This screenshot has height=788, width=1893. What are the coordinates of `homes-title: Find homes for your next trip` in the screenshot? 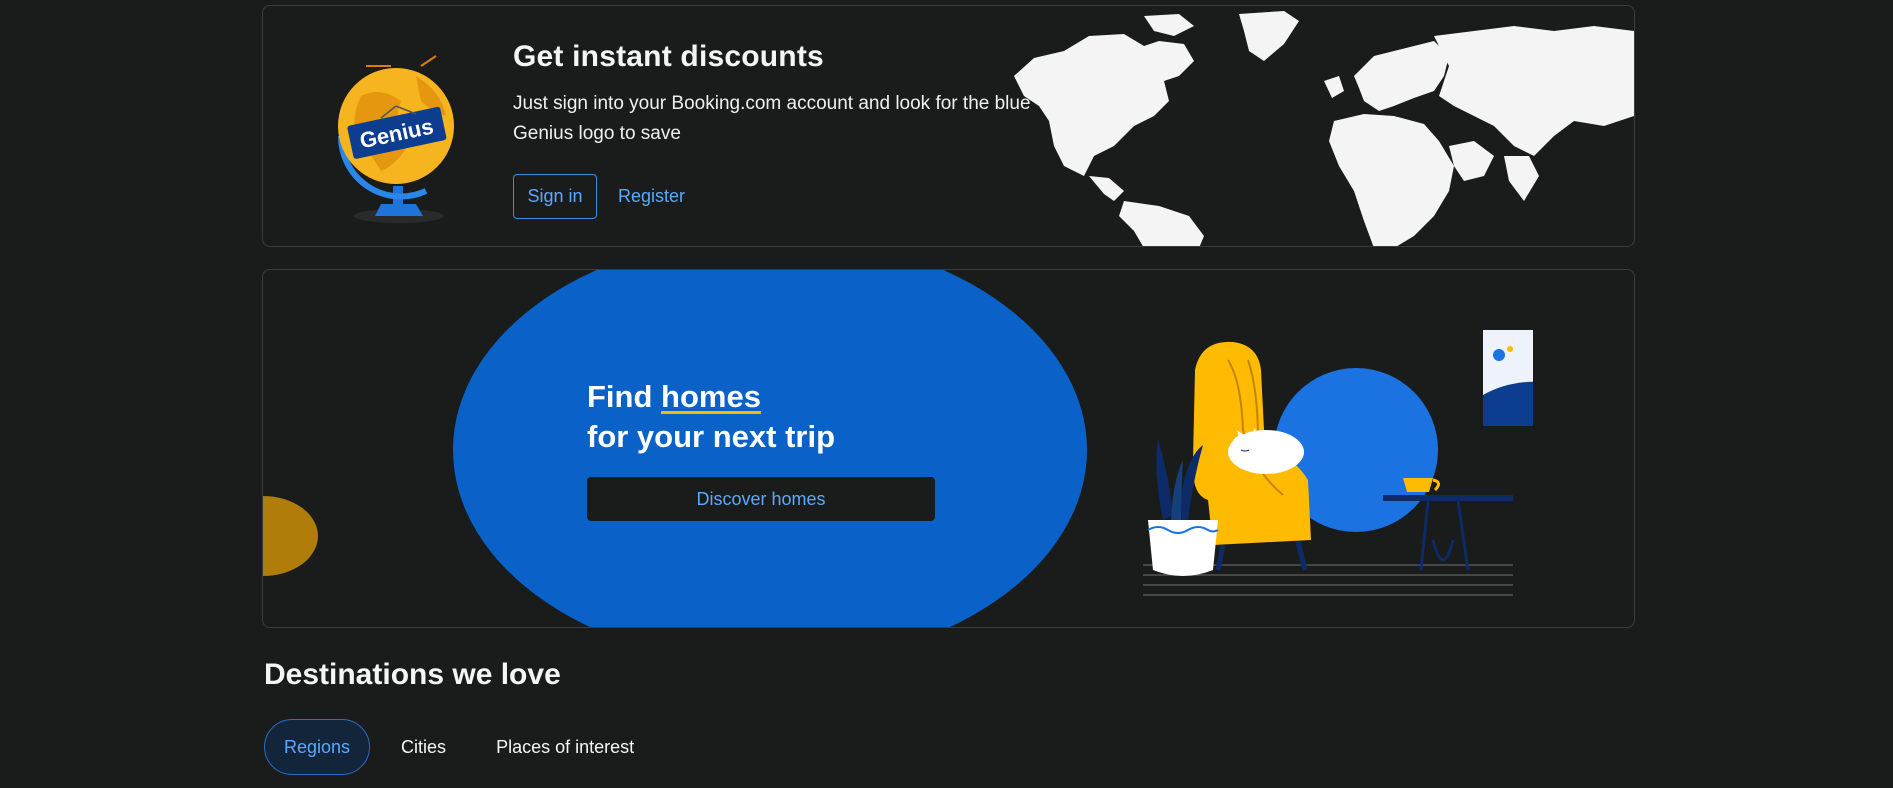 It's located at (711, 417).